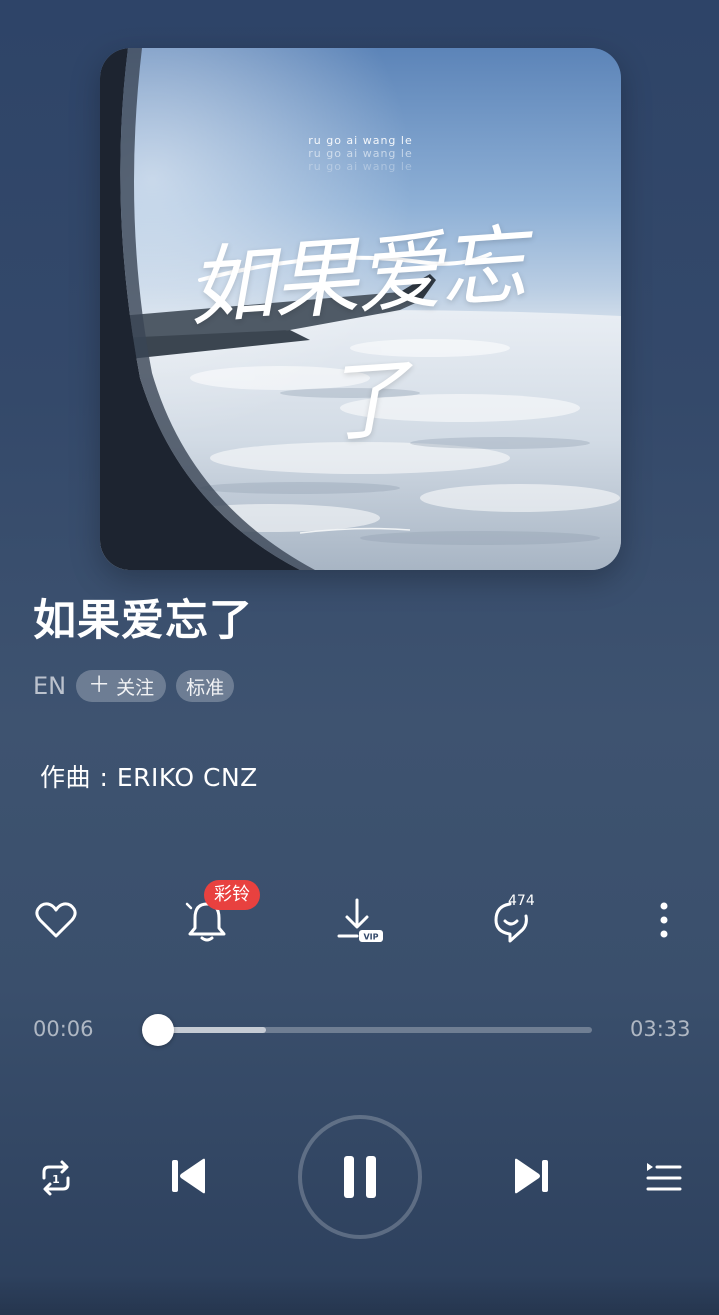 This screenshot has height=1315, width=719. What do you see at coordinates (63, 1029) in the screenshot?
I see `current-time: 00:06` at bounding box center [63, 1029].